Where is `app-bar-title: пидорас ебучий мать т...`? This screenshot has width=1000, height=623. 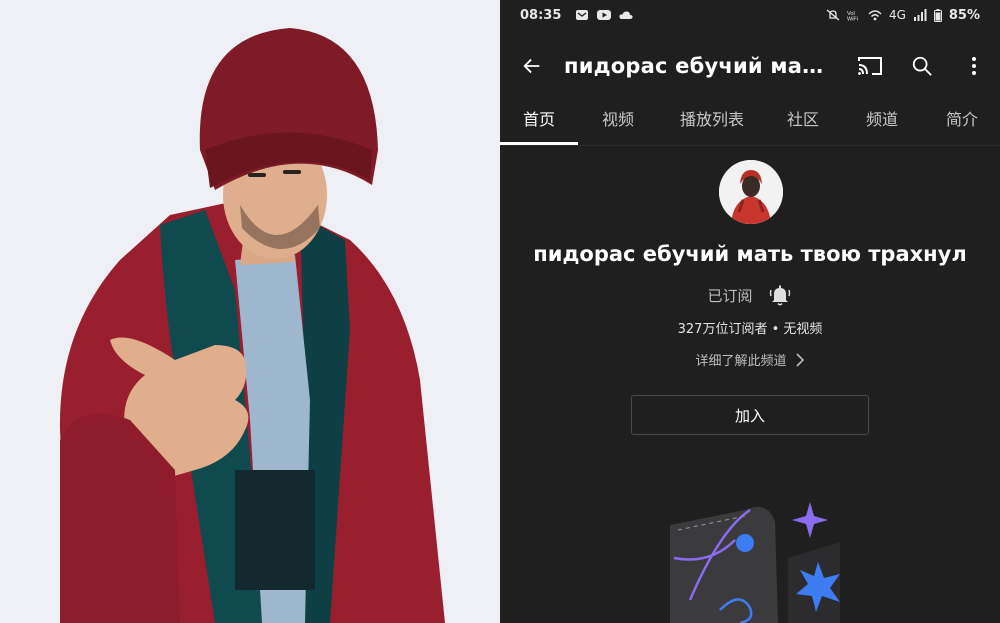
app-bar-title: пидорас ебучий мать т... is located at coordinates (698, 66).